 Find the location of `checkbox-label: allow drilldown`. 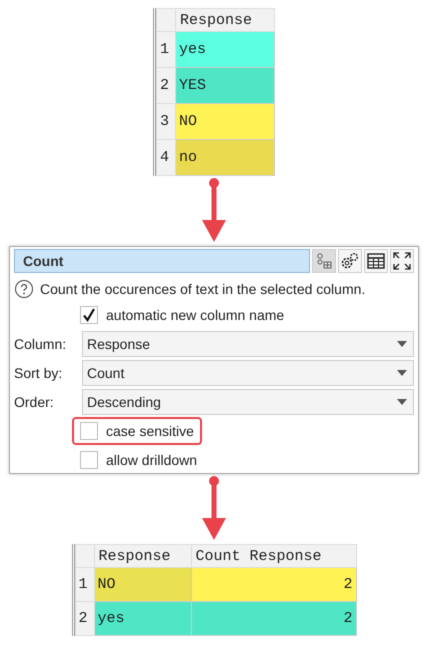

checkbox-label: allow drilldown is located at coordinates (152, 460).